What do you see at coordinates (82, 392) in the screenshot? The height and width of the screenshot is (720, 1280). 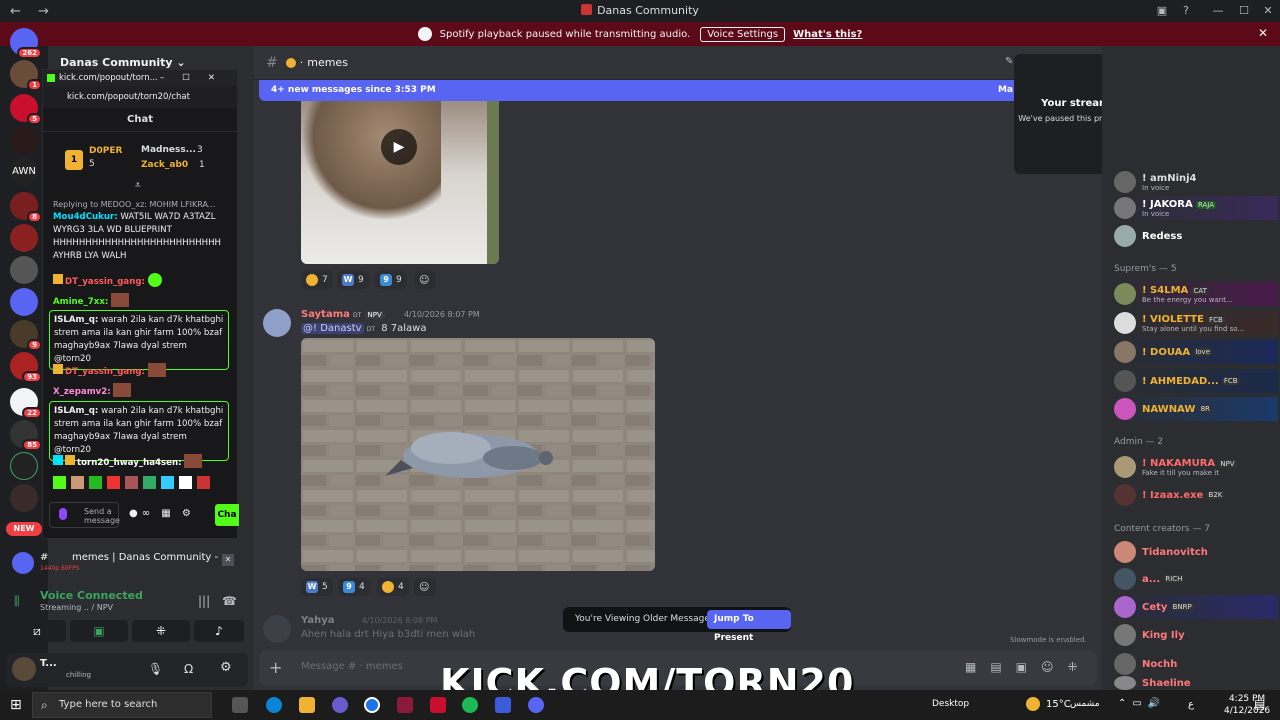 I see `chat-username: X_zepamv2:` at bounding box center [82, 392].